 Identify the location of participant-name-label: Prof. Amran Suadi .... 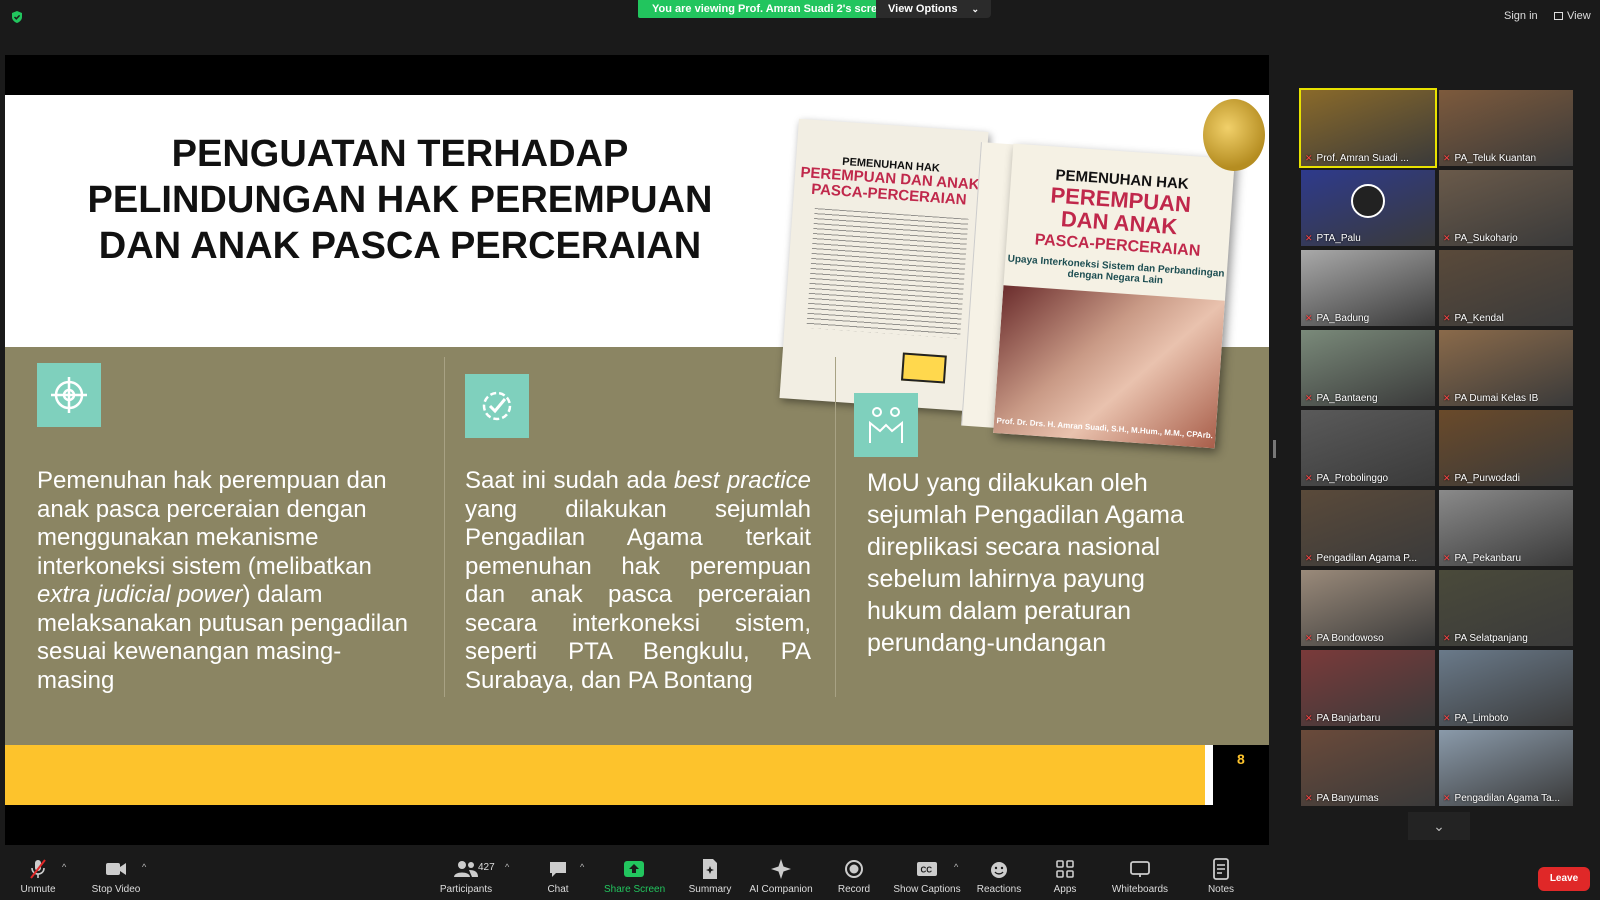
(1362, 158).